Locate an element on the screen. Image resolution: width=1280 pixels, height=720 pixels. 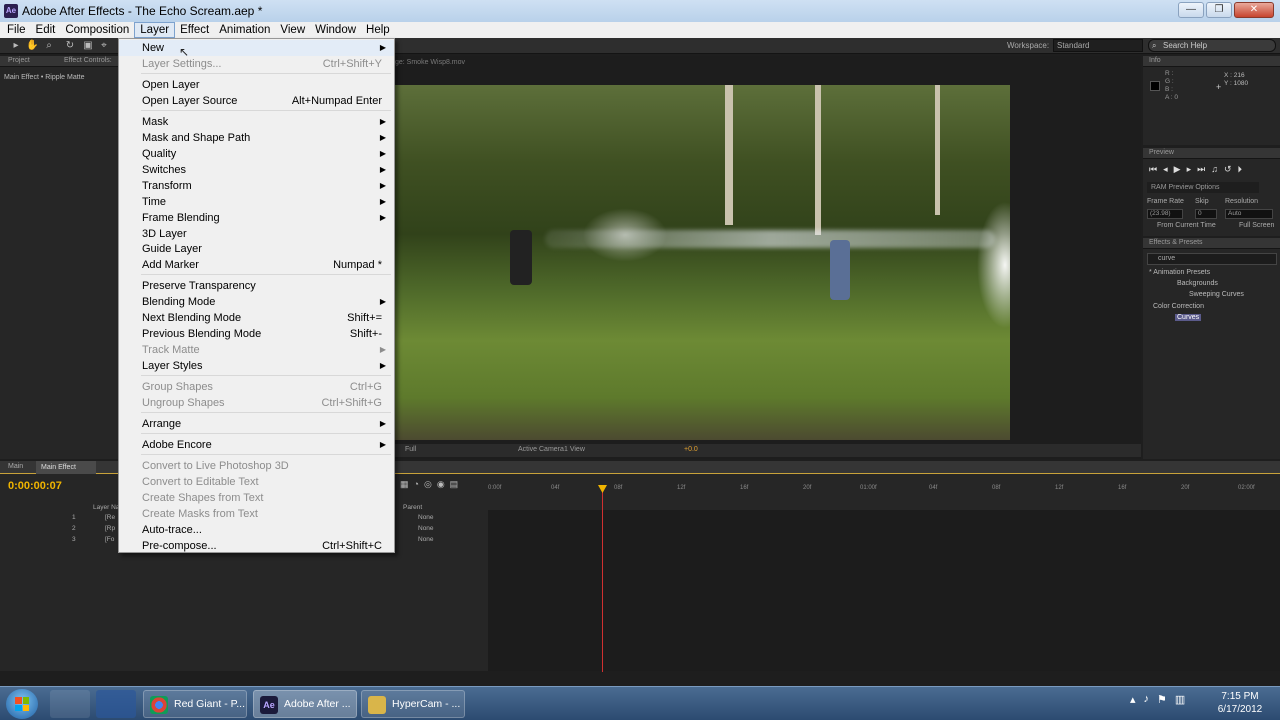
prev-frame-icon: ◂ is located at coordinates (1165, 169).